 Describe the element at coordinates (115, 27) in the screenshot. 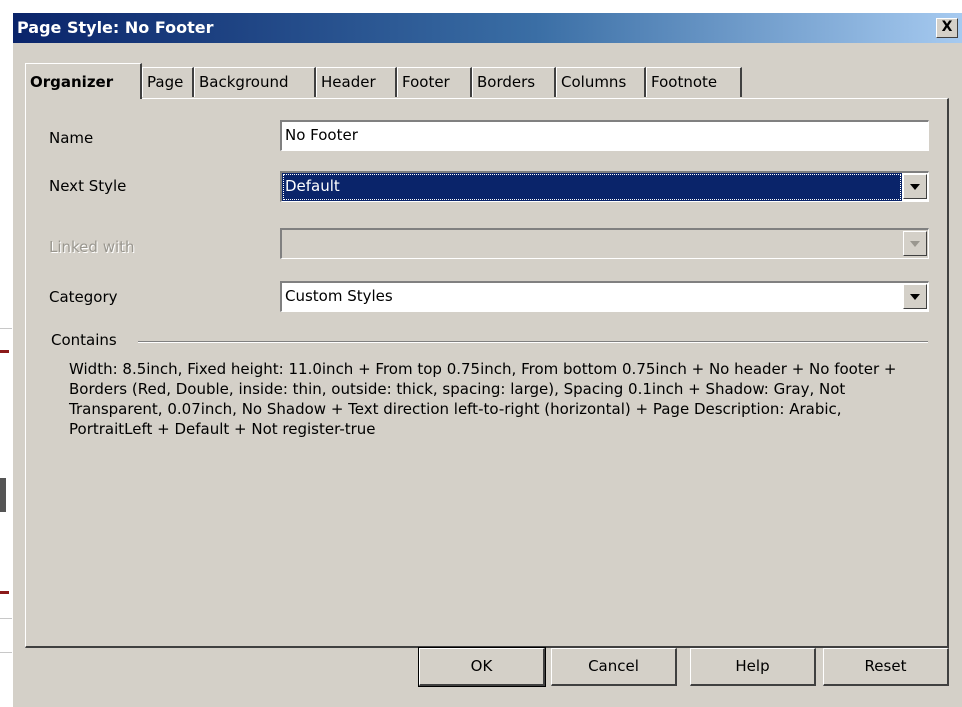

I see `window-title: Page Style: No Footer` at that location.